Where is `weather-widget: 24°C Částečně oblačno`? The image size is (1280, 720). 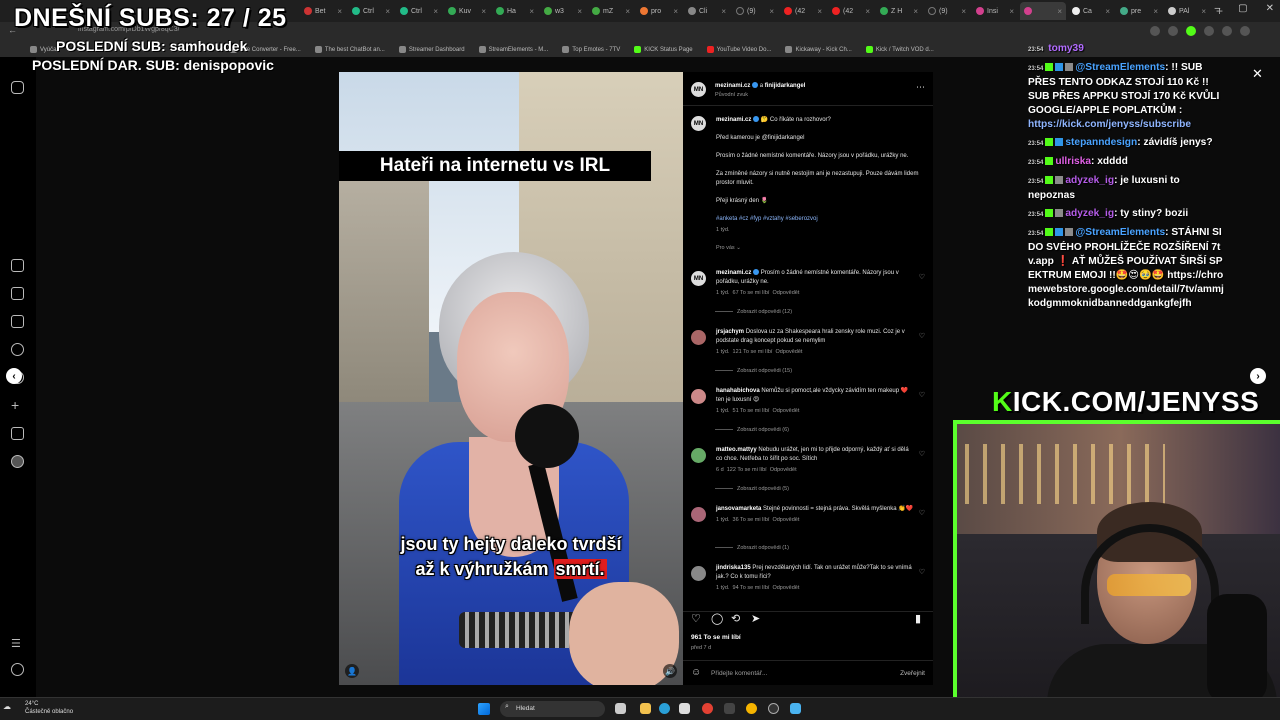
weather-widget: 24°C Částečně oblačno is located at coordinates (49, 708).